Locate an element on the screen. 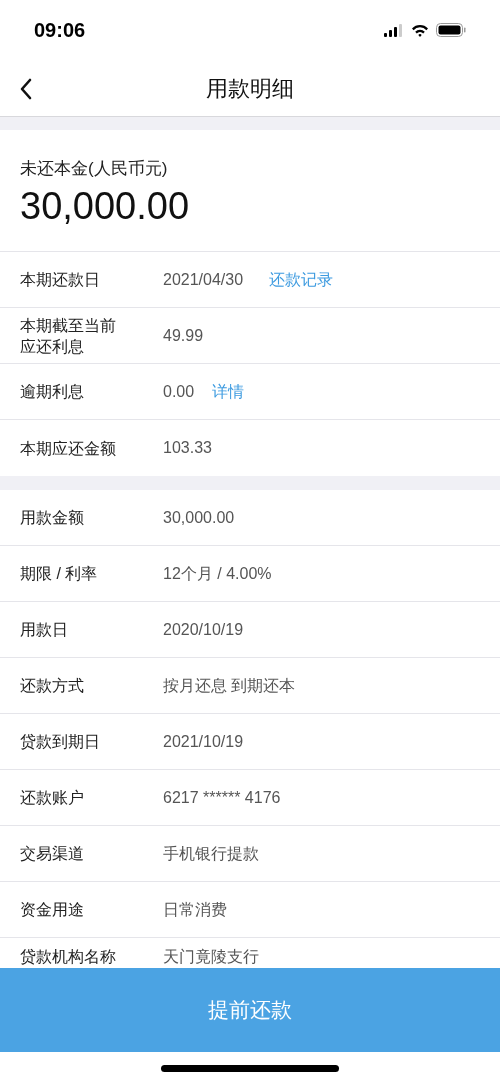 Image resolution: width=500 pixels, height=1083 pixels. battery-icon is located at coordinates (451, 30).